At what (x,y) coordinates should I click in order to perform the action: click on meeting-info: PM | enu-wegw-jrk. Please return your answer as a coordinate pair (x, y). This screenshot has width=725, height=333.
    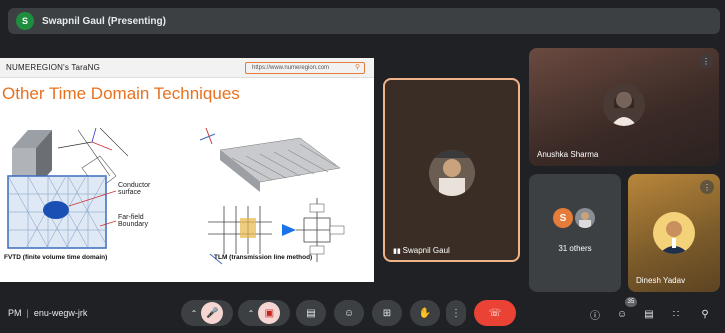
    Looking at the image, I should click on (48, 313).